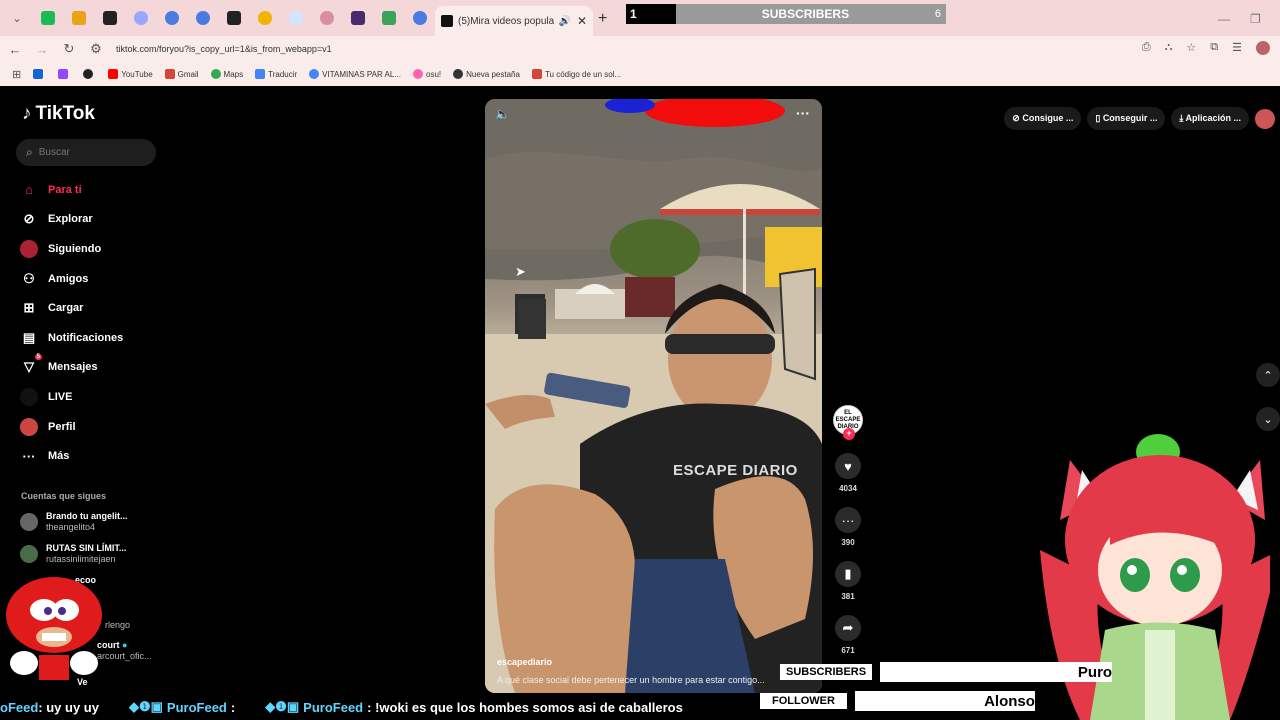  What do you see at coordinates (15, 49) in the screenshot?
I see `back-icon: ←` at bounding box center [15, 49].